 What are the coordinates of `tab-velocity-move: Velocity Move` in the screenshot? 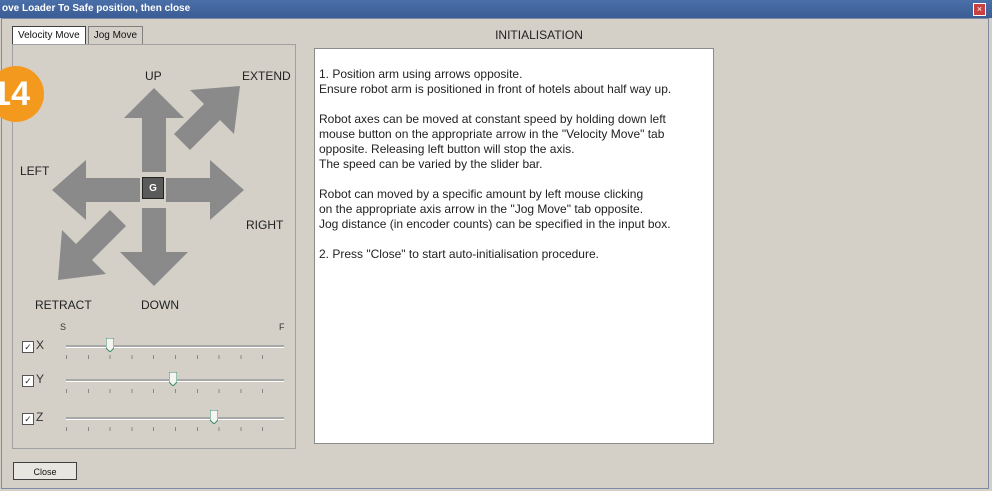 It's located at (49, 35).